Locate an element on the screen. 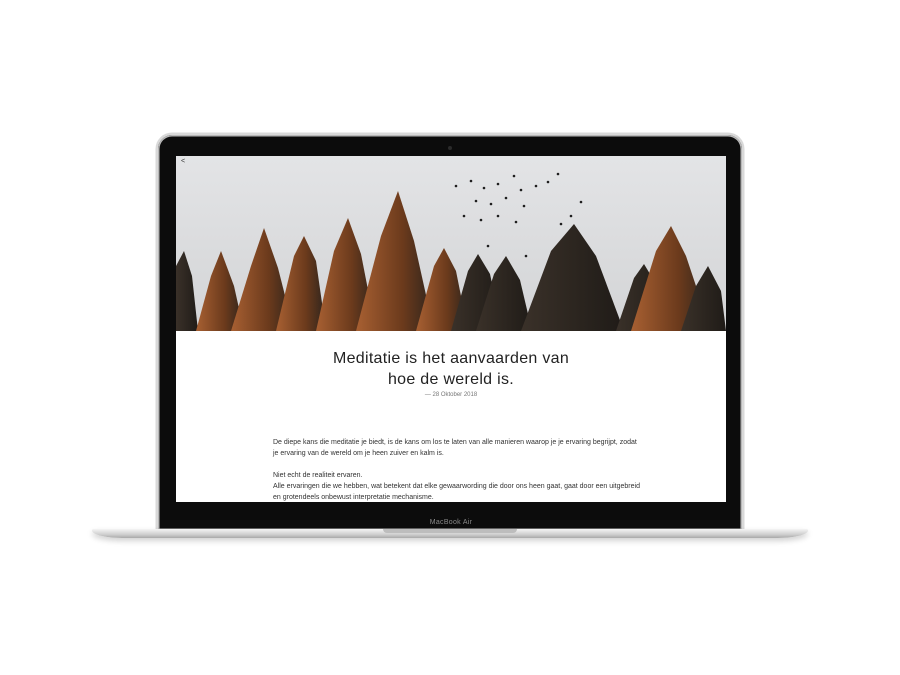  back-arrow-icon: < is located at coordinates (183, 161).